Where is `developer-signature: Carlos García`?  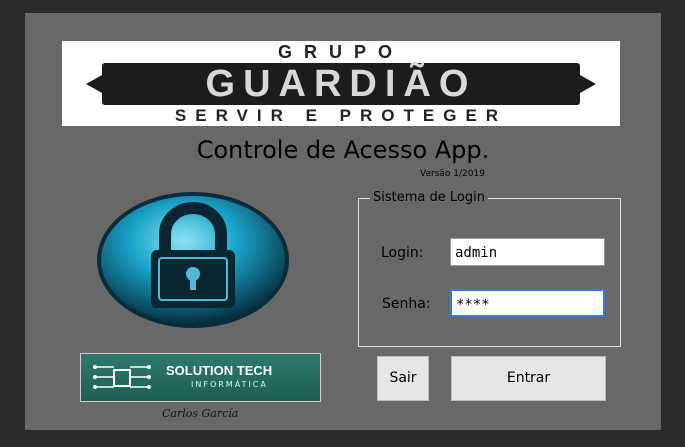
developer-signature: Carlos García is located at coordinates (200, 413).